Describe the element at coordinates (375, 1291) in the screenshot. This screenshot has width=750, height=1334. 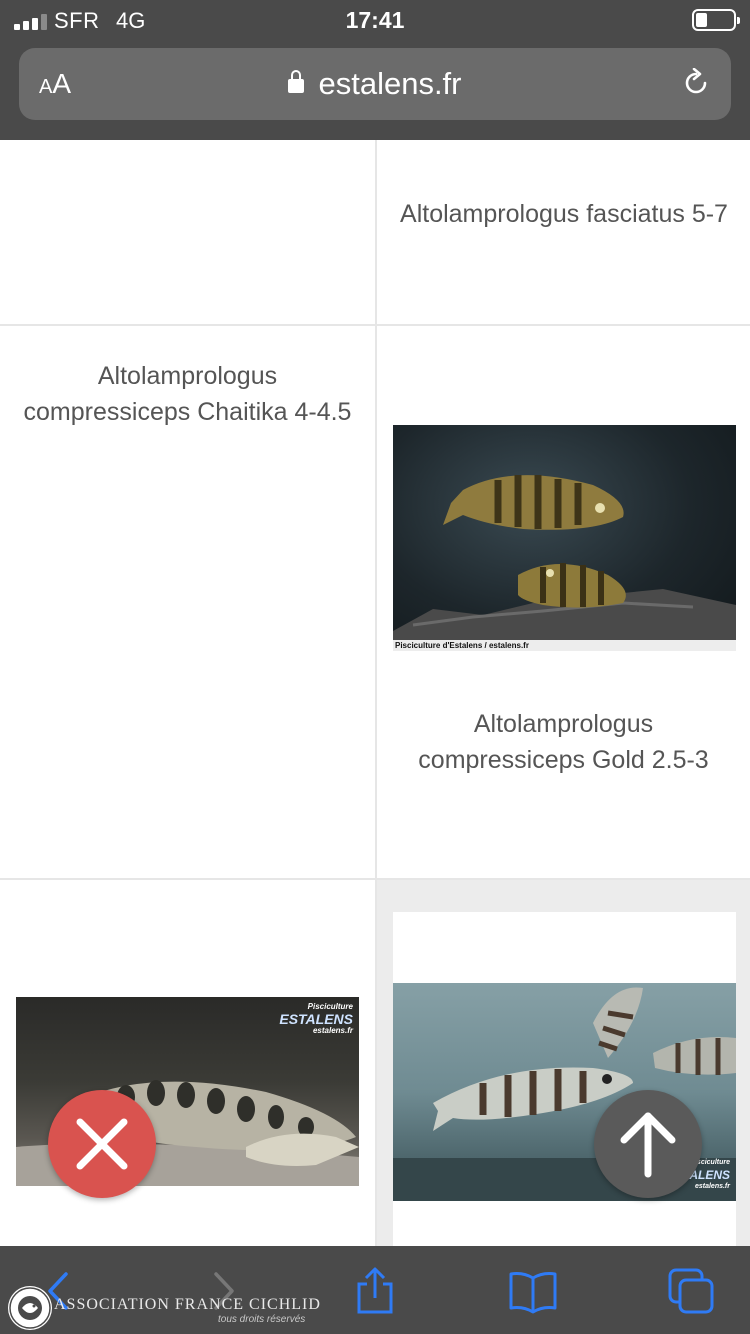
I see `share-icon` at that location.